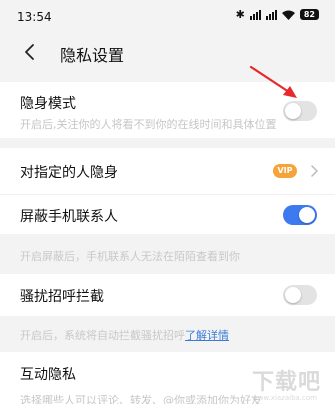  I want to click on block-contacts-toggle, so click(300, 215).